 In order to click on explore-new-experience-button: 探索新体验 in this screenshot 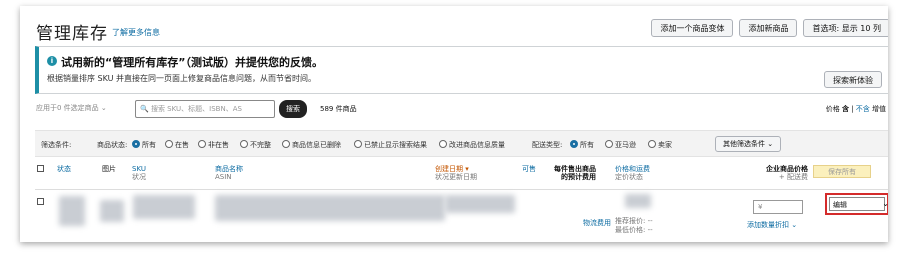, I will do `click(853, 79)`.